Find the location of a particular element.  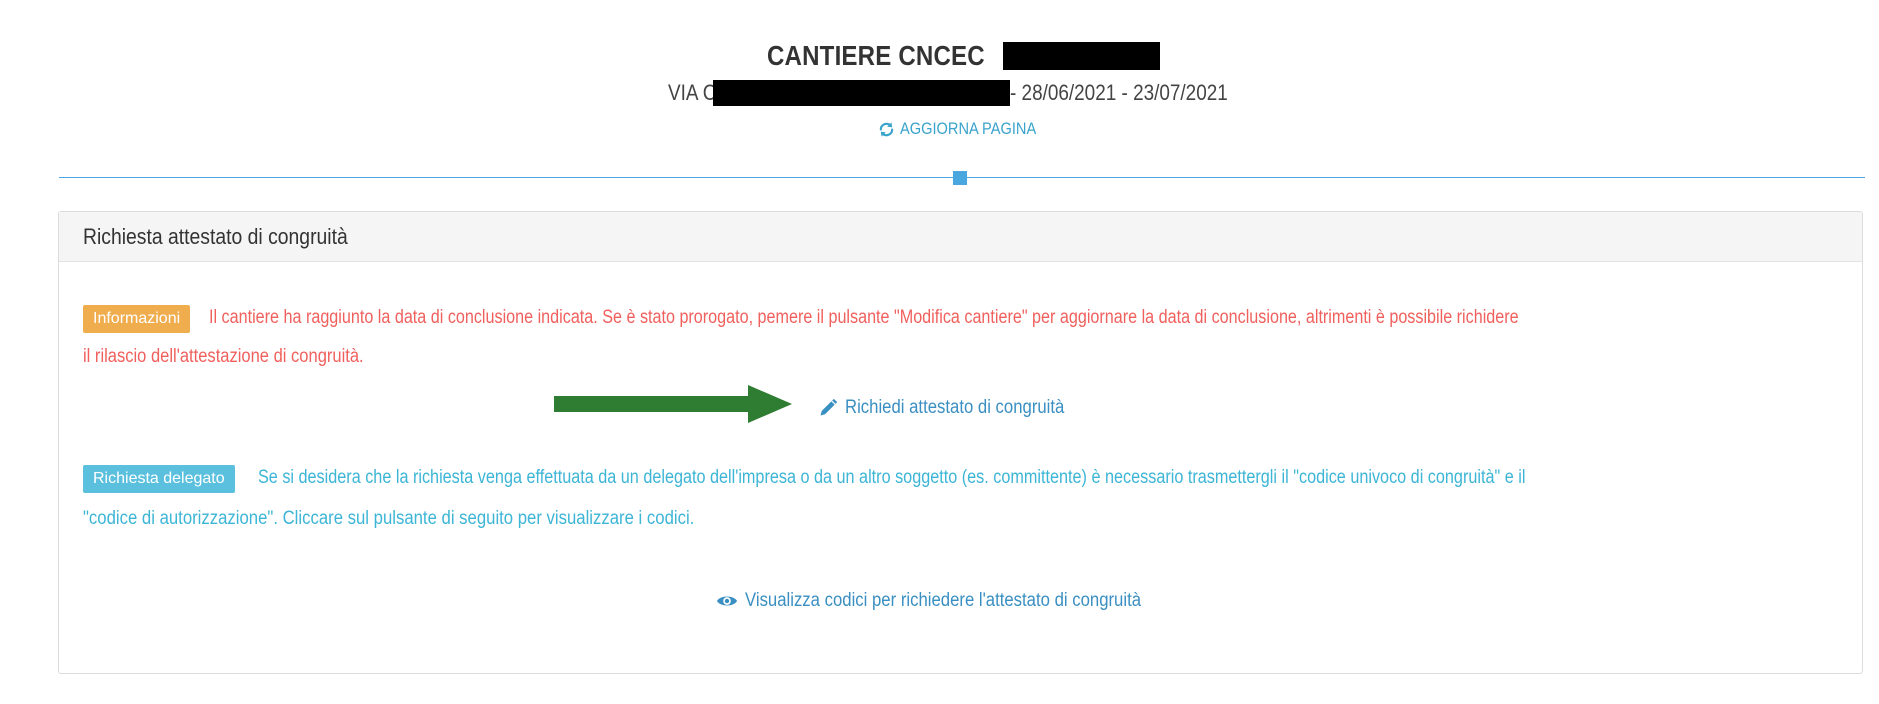

request-attestation-link: Richiedi attestato di congruità is located at coordinates (956, 408).